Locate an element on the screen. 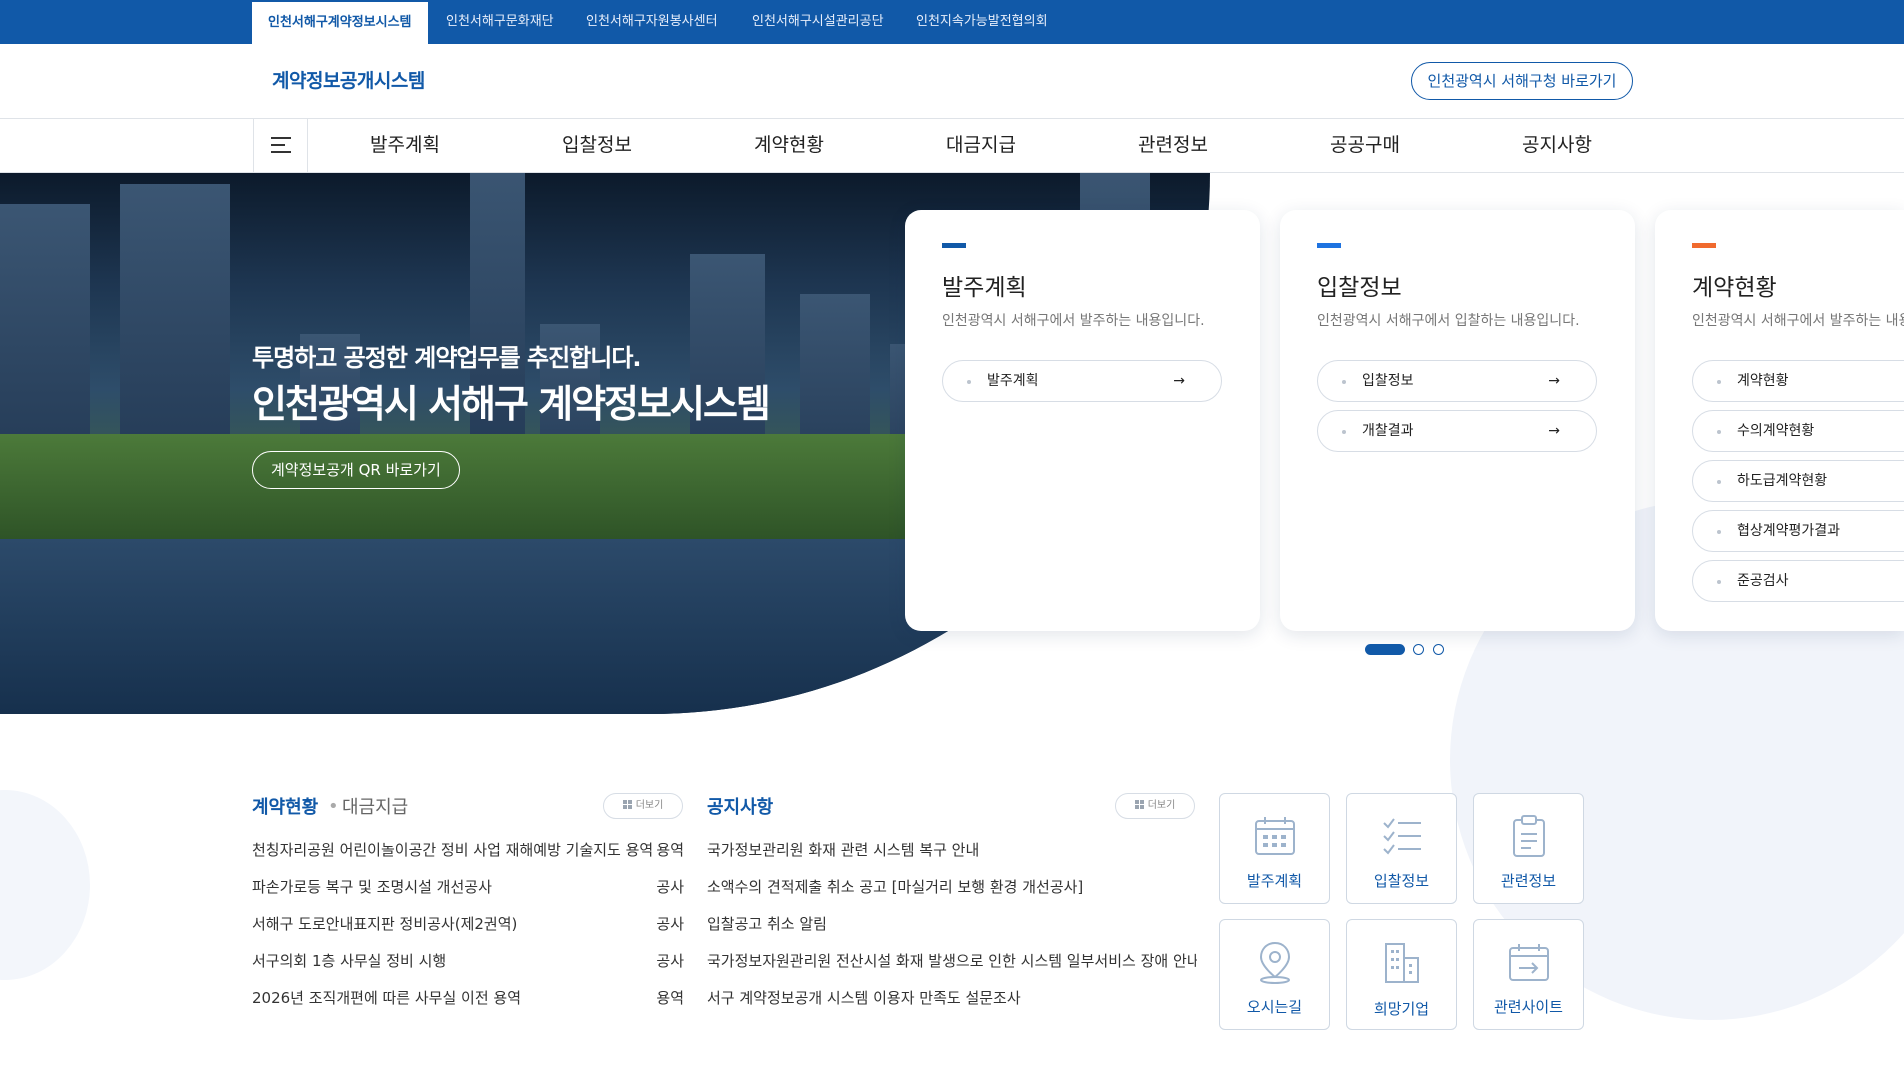  card-link-bid-info: 입찰정보 → is located at coordinates (1457, 381).